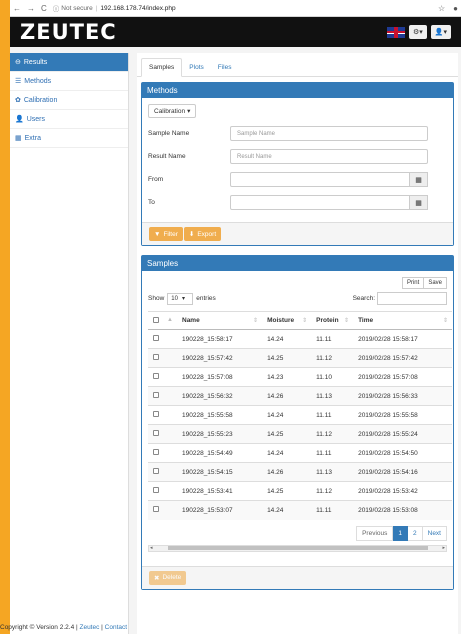 The height and width of the screenshot is (634, 461). What do you see at coordinates (220, 320) in the screenshot?
I see `column-name: Name ⇕` at bounding box center [220, 320].